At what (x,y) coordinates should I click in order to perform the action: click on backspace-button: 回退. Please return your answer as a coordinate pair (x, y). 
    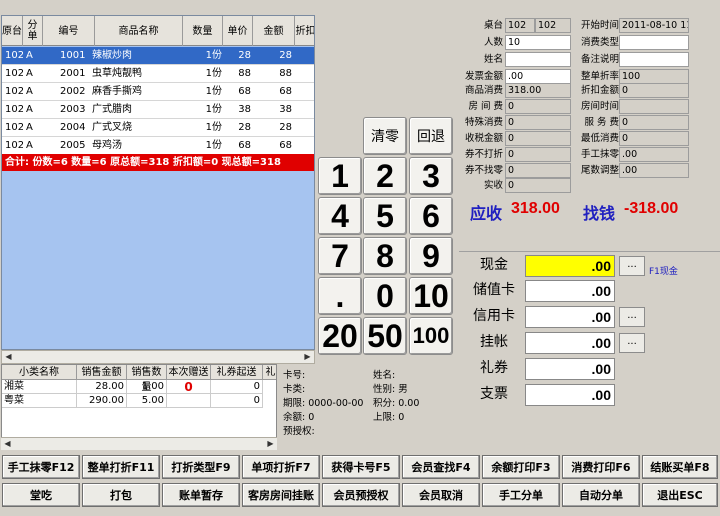
    Looking at the image, I should click on (431, 136).